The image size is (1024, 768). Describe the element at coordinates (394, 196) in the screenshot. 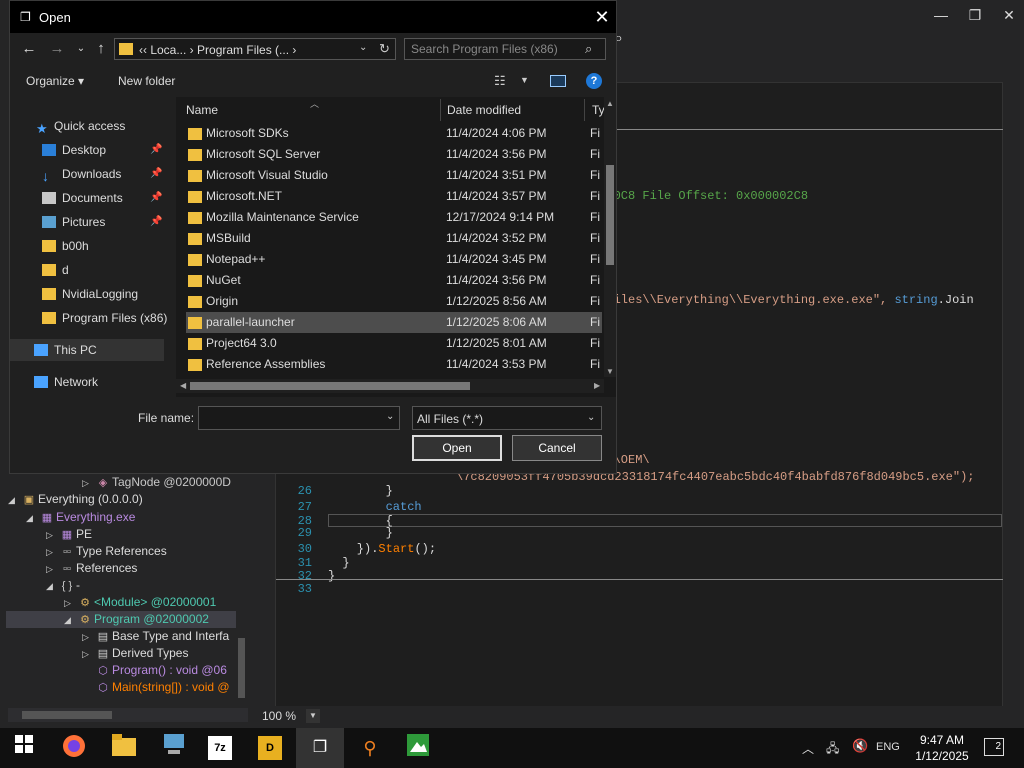

I see `list-item: Microsoft.NET 11/4/2024 3:57 PM Fi` at that location.